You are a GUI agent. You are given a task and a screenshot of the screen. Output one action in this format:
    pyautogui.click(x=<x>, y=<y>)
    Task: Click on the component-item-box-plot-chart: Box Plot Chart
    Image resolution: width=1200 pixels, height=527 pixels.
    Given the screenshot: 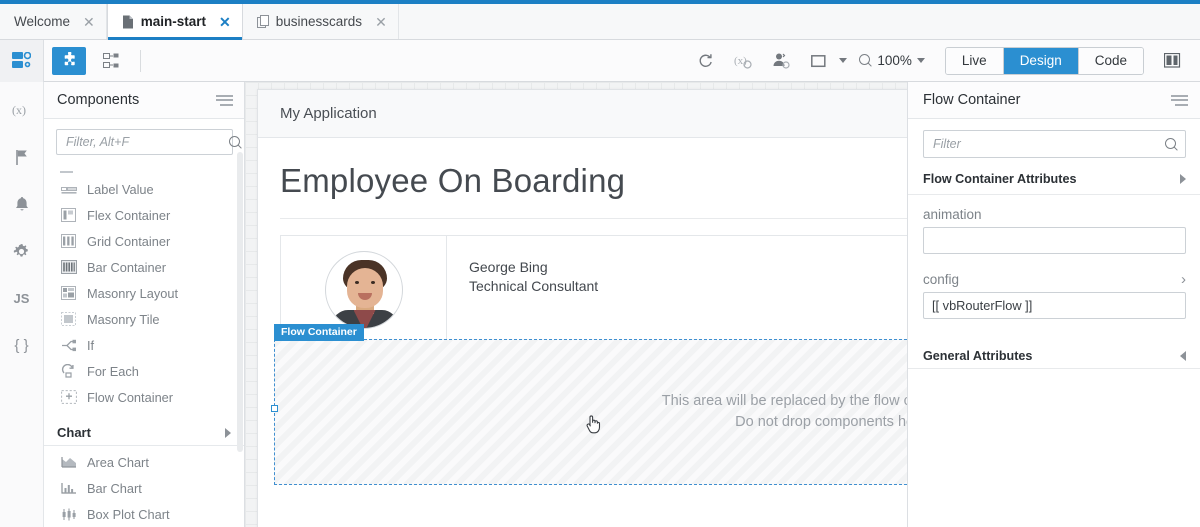 What is the action you would take?
    pyautogui.click(x=144, y=514)
    